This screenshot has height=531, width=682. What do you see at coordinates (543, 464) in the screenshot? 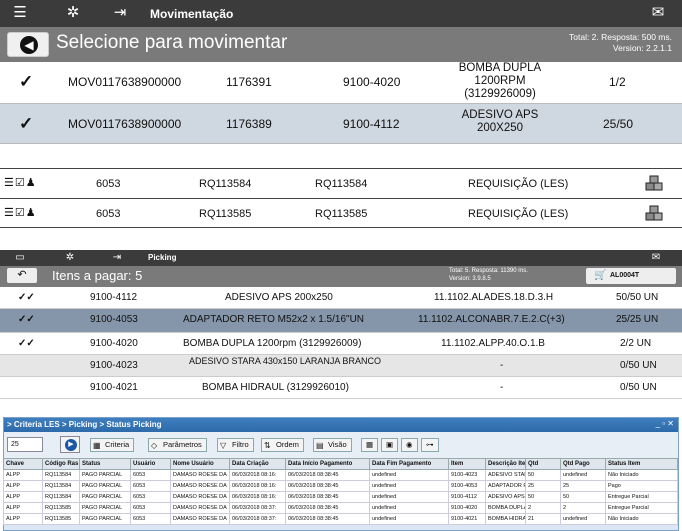
I see `column-header: Qtd` at bounding box center [543, 464].